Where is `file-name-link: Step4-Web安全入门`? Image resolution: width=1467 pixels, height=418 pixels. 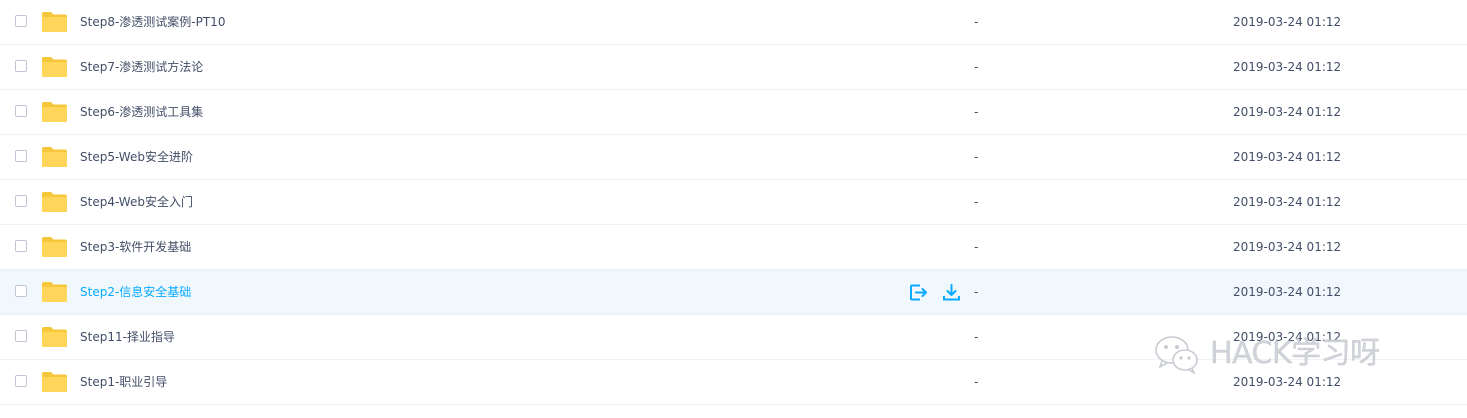
file-name-link: Step4-Web安全入门 is located at coordinates (136, 202).